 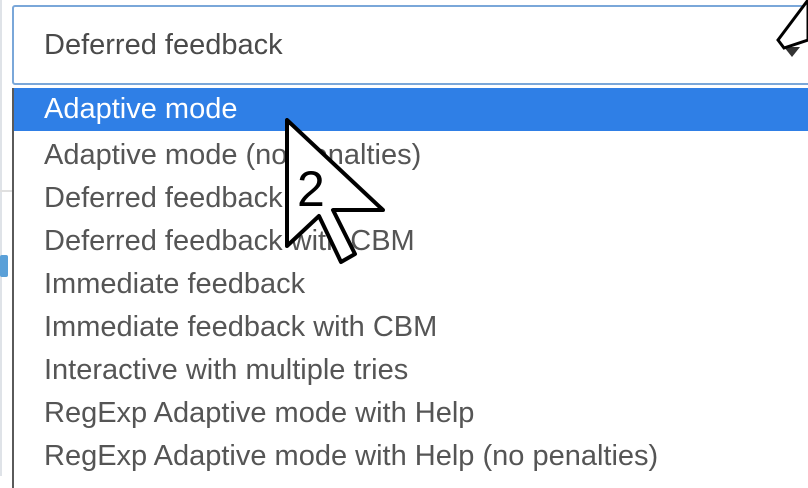 I want to click on left-panel-divider, so click(x=6, y=191).